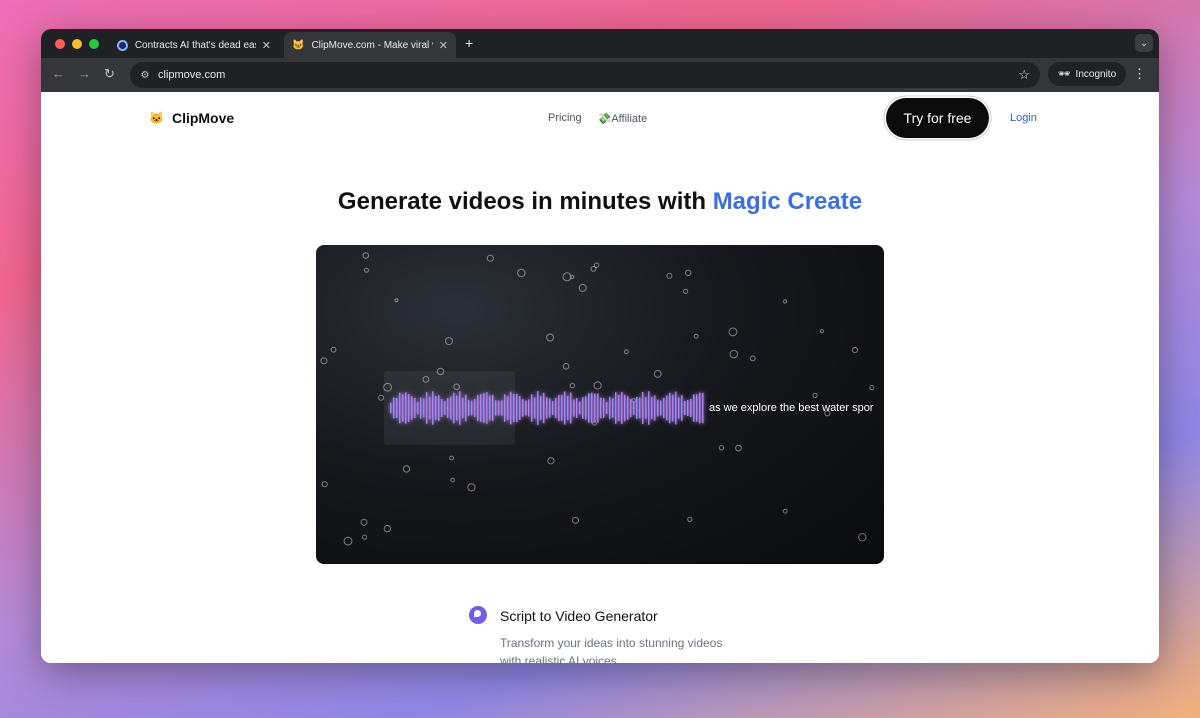 The height and width of the screenshot is (718, 1200). I want to click on menu-kebab-icon: ⋮, so click(1139, 74).